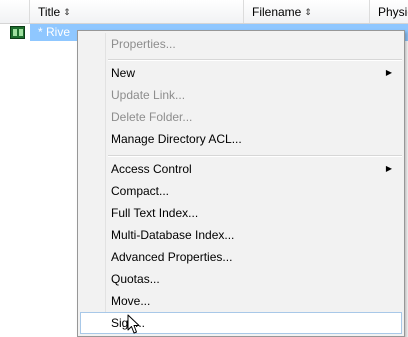  I want to click on column-header-physical-label: Physic, so click(393, 12).